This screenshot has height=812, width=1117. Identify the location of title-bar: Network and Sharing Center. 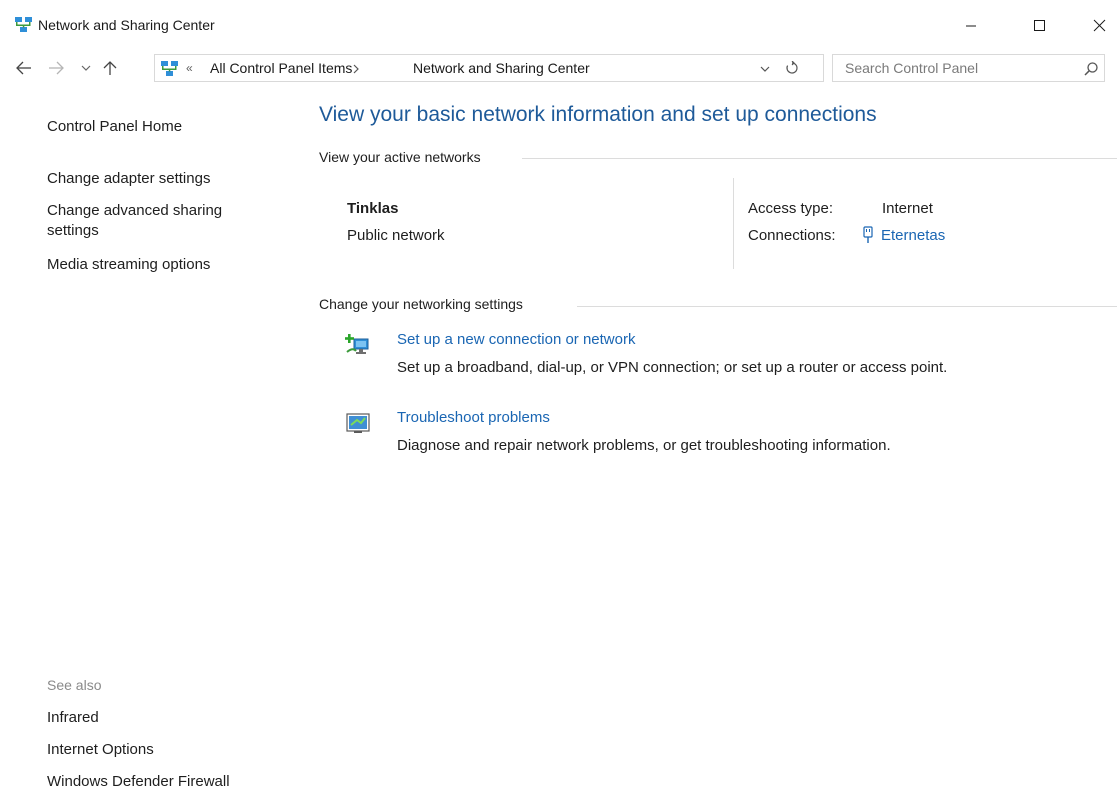
(558, 22).